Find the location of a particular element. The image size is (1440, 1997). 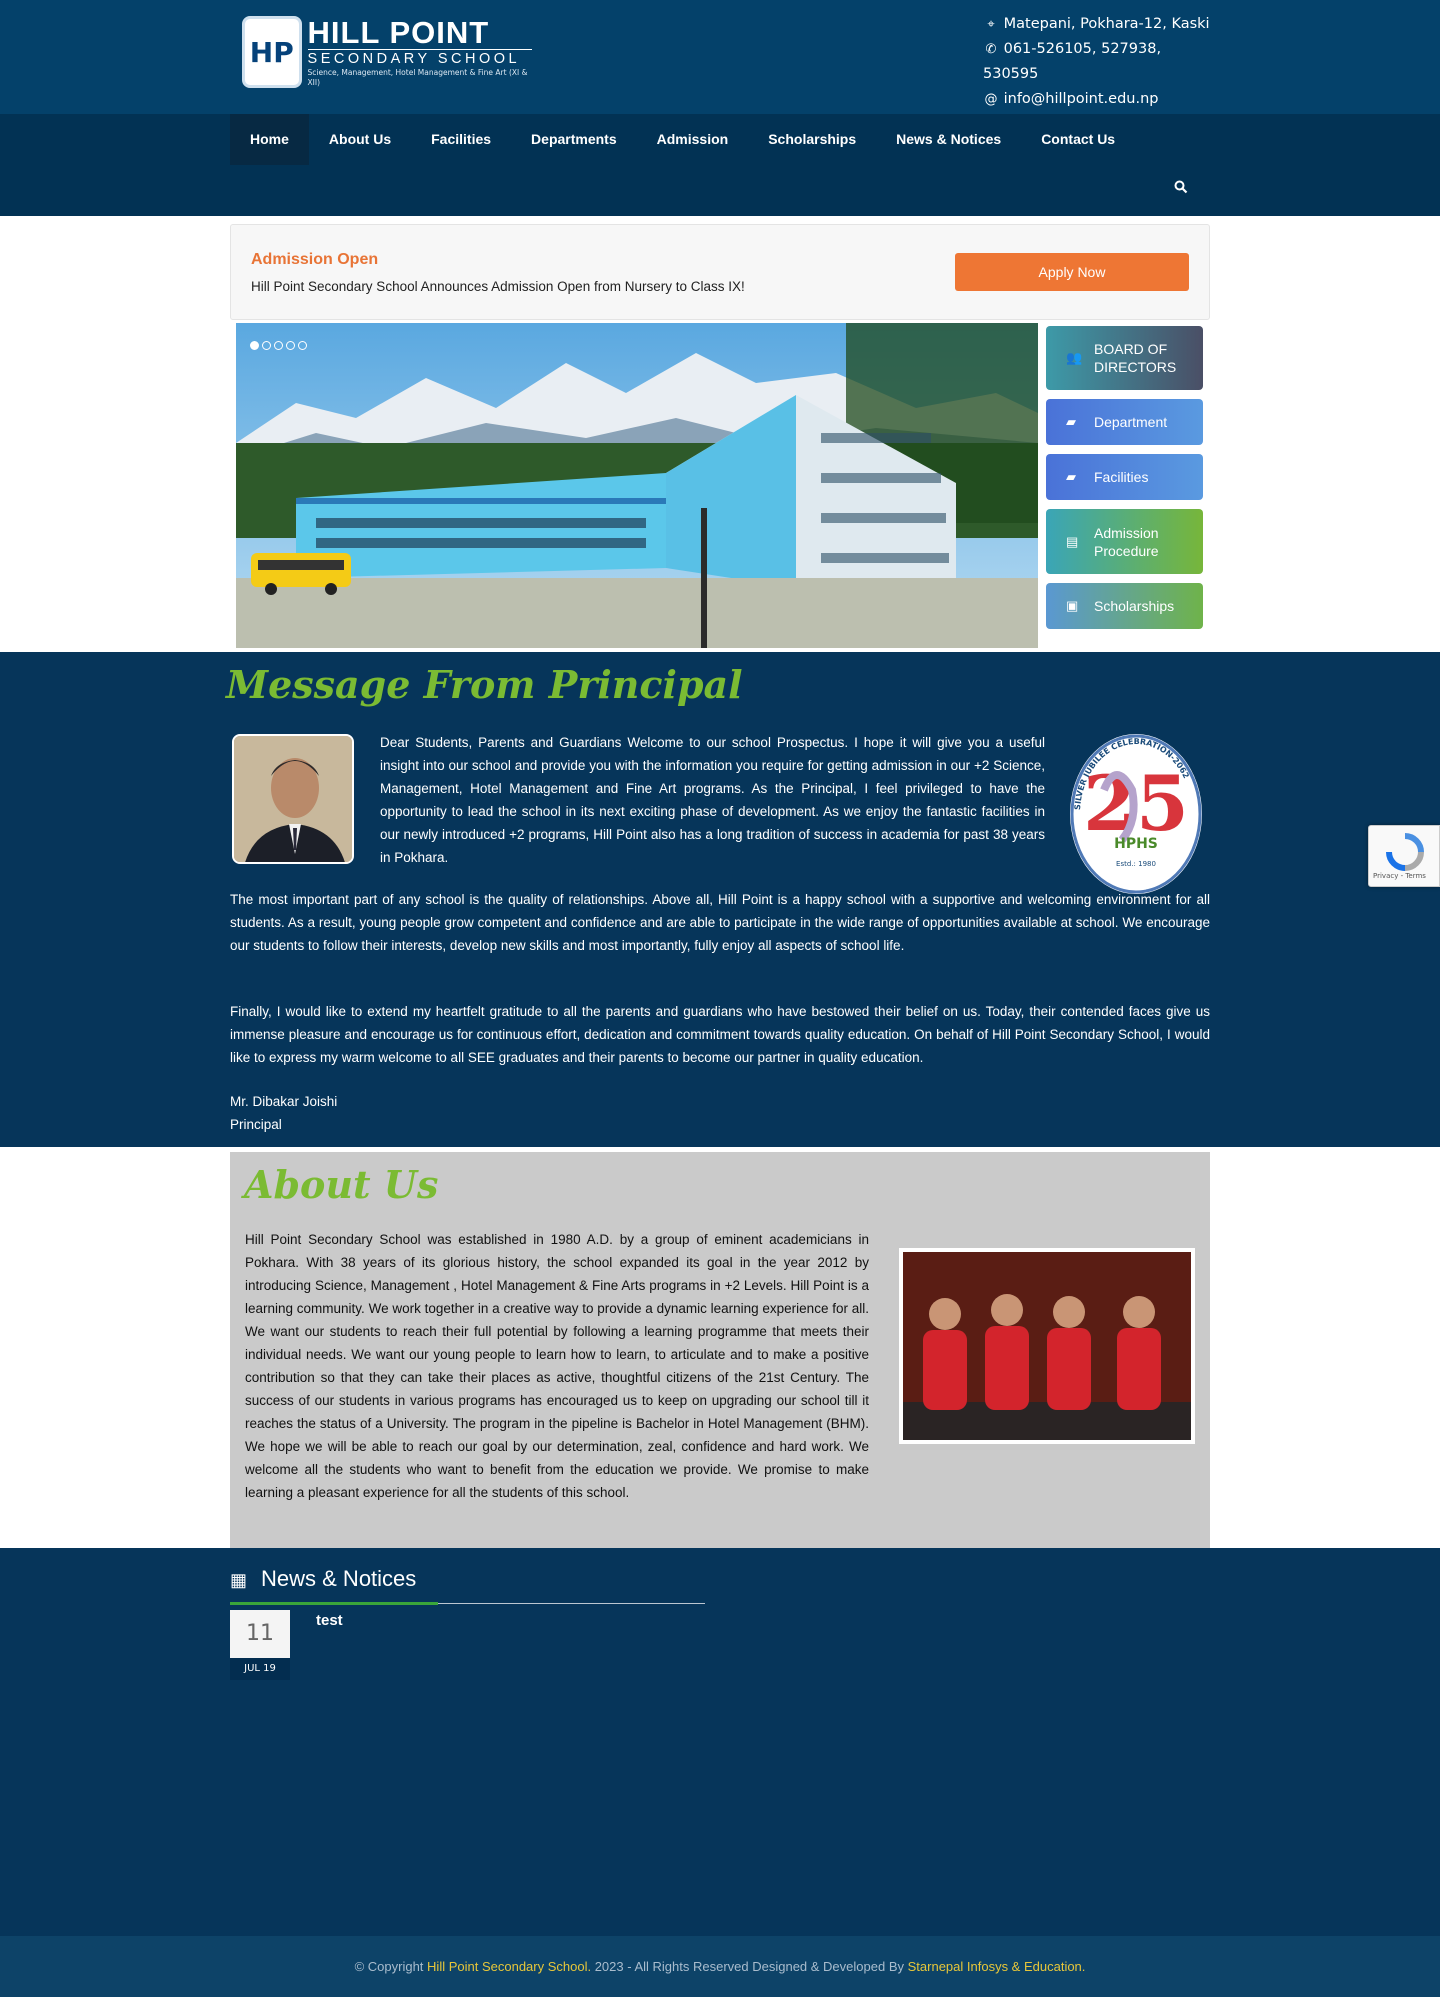

department-button: ▰ Department is located at coordinates (1124, 422).